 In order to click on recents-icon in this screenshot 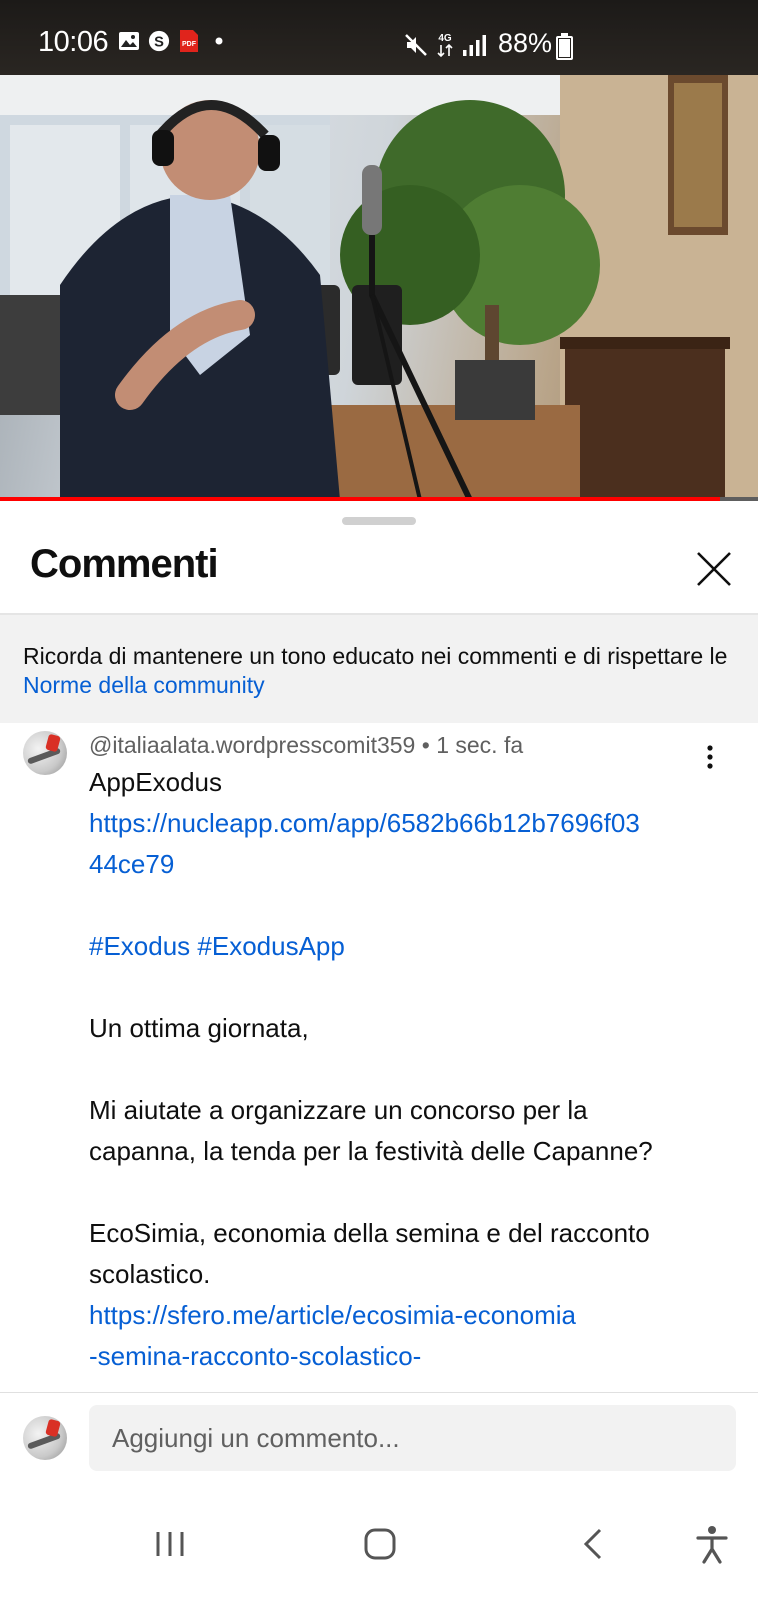, I will do `click(170, 1544)`.